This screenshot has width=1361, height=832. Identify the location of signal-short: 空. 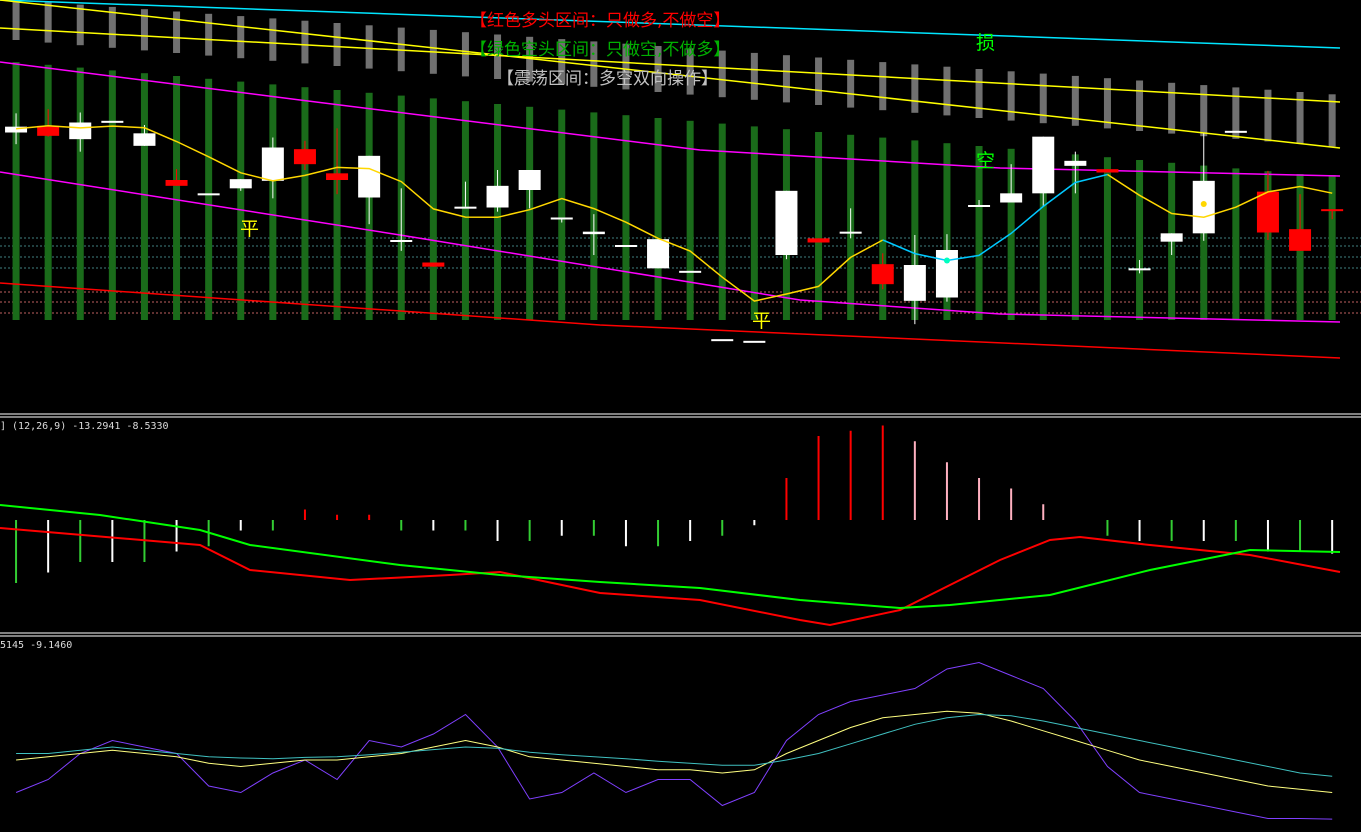
(986, 161).